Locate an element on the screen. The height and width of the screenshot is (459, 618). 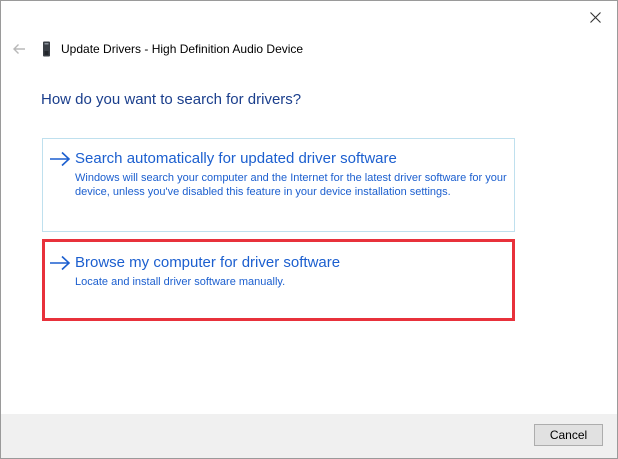
back-button is located at coordinates (19, 49).